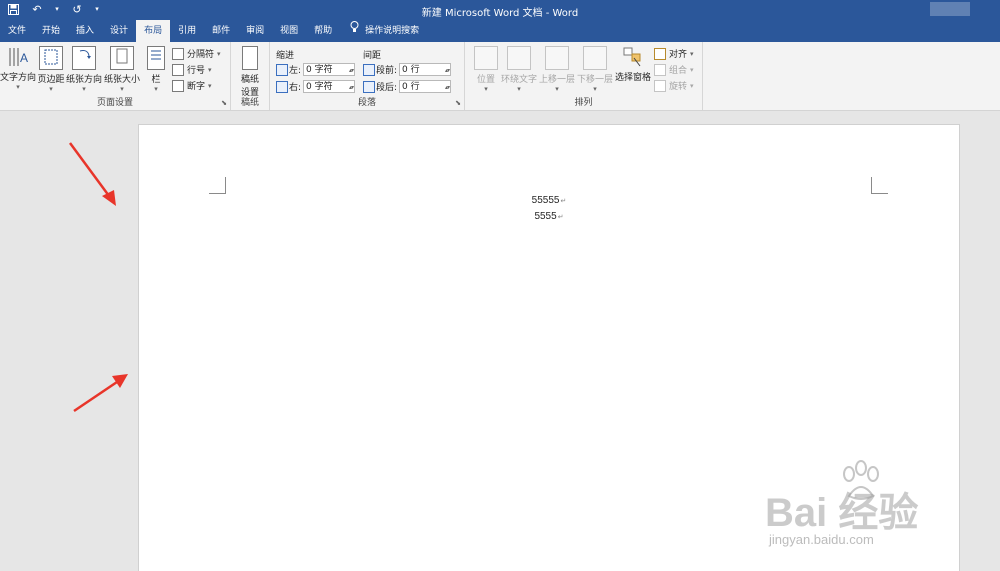 The image size is (1000, 571). I want to click on breaks-button: 分隔符 ▾, so click(196, 53).